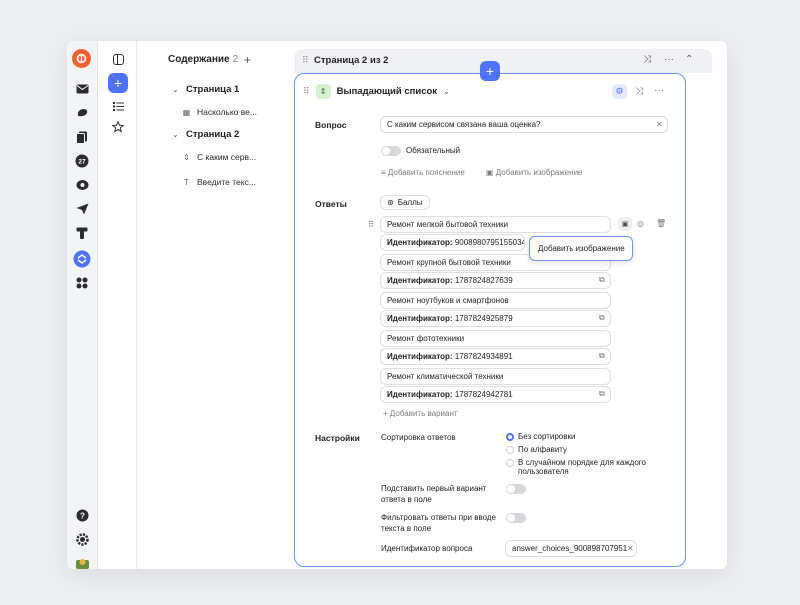  I want to click on apps-icon, so click(82, 283).